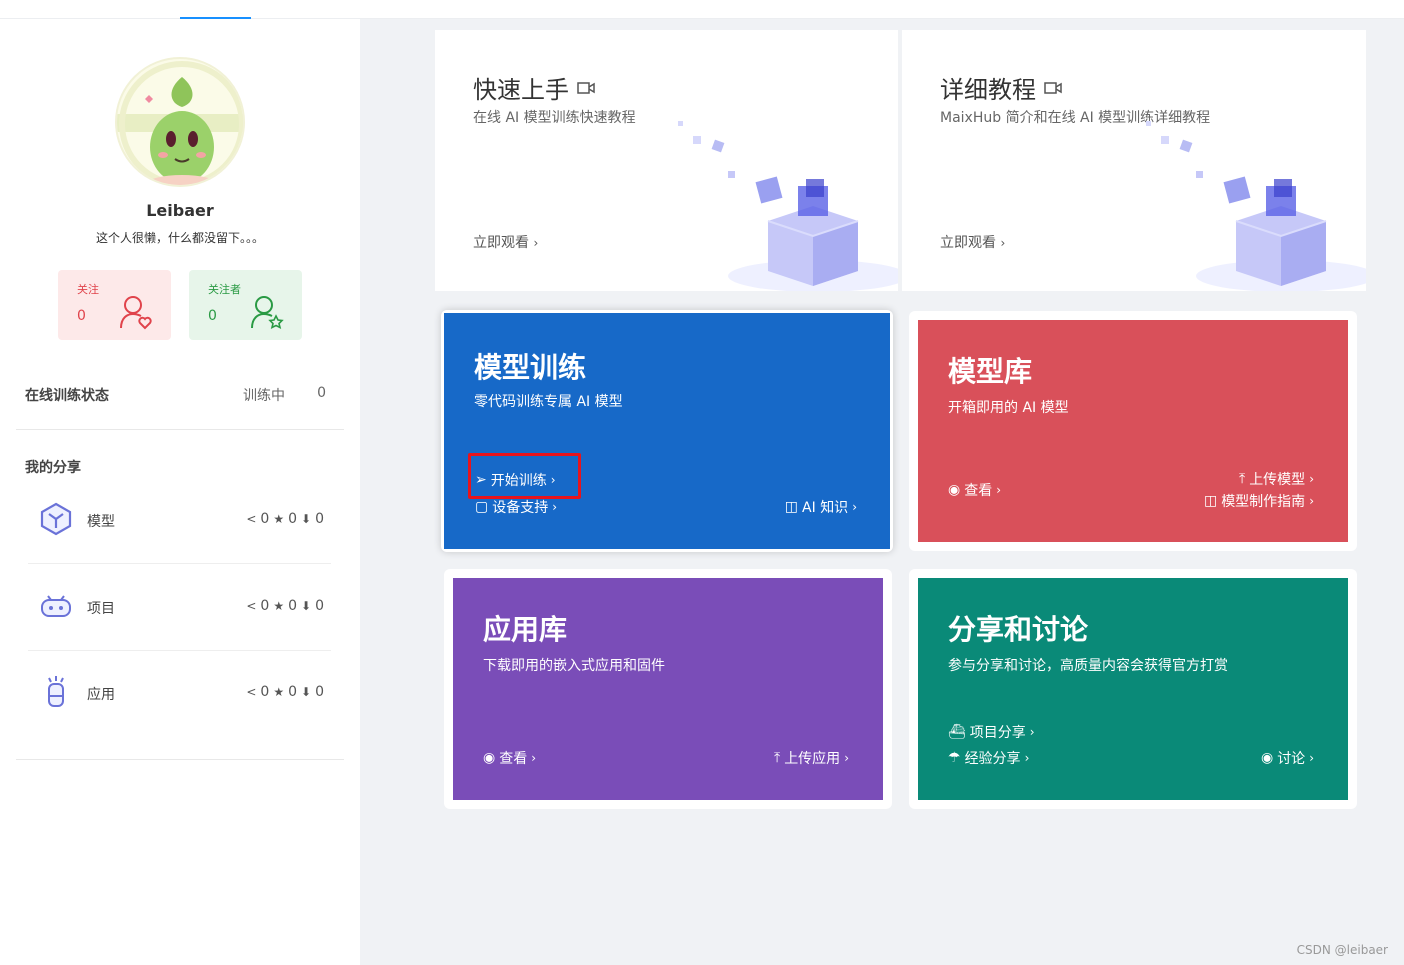 The width and height of the screenshot is (1404, 965). I want to click on app-library-card-frame: 应用库 下载即用的嵌入式应用和固件 ◉ 查看 › ⤒ 上传应用 ›, so click(668, 689).